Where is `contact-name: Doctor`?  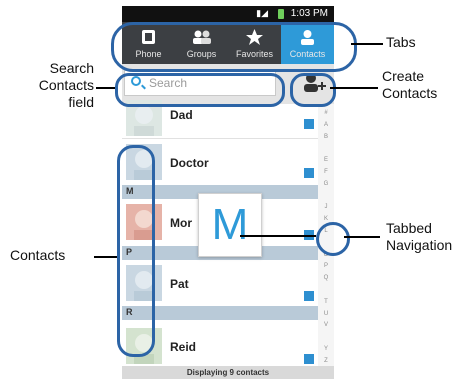 contact-name: Doctor is located at coordinates (189, 163).